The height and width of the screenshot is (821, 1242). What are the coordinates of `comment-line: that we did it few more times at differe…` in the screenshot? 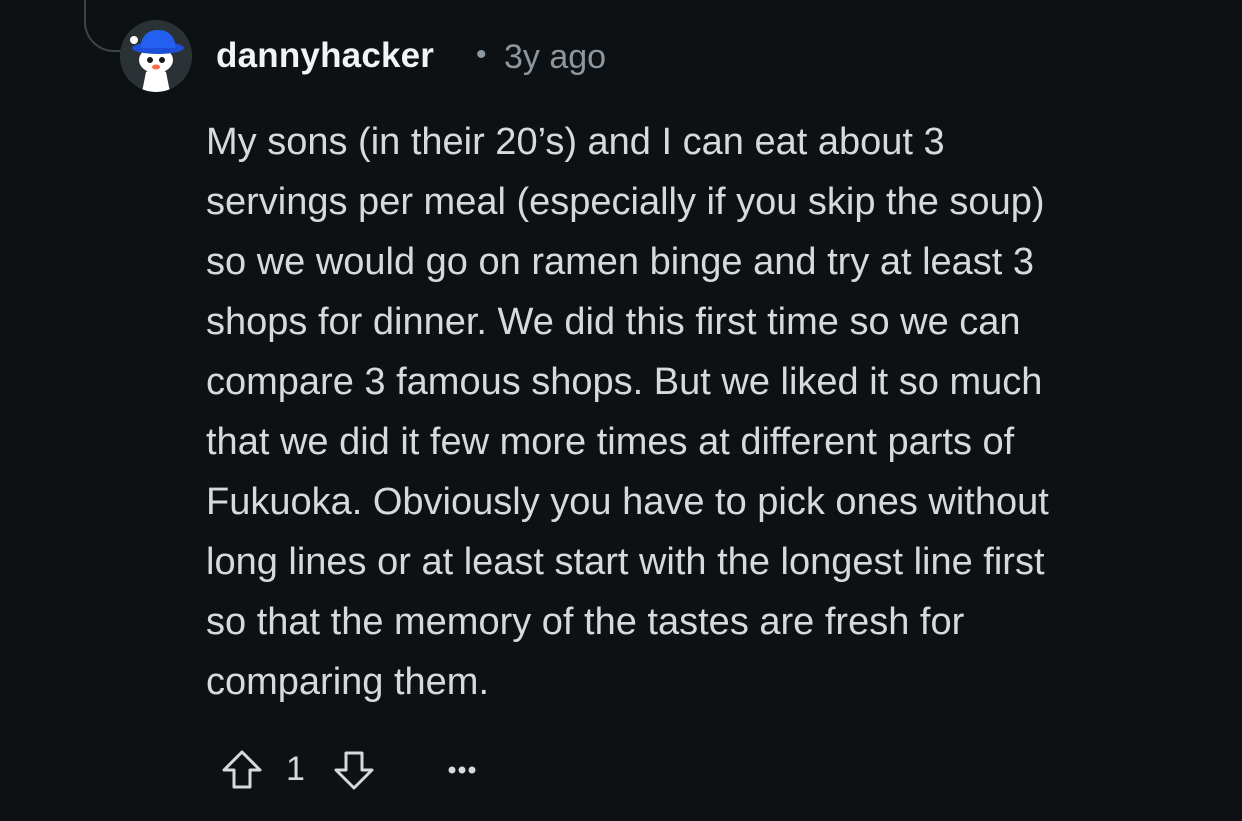 It's located at (610, 442).